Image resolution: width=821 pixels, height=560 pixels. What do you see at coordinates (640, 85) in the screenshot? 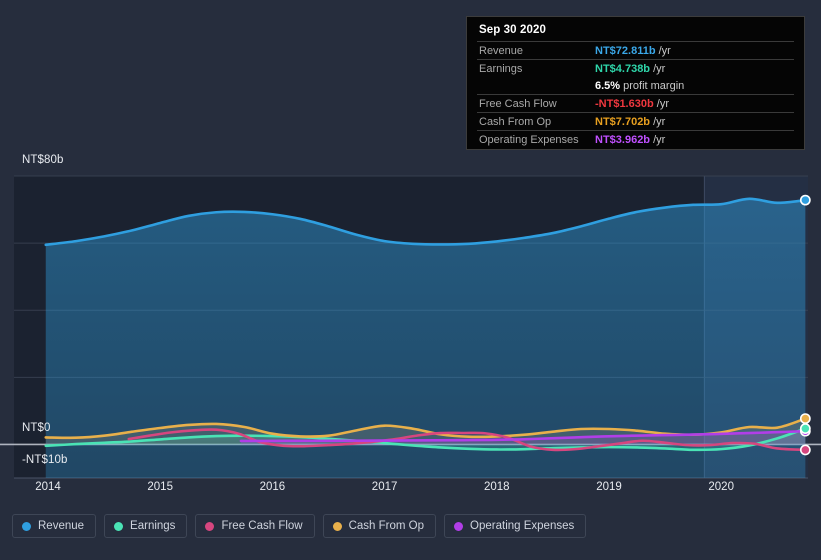
I see `tooltip-row-value: 6.5% profit margin` at bounding box center [640, 85].